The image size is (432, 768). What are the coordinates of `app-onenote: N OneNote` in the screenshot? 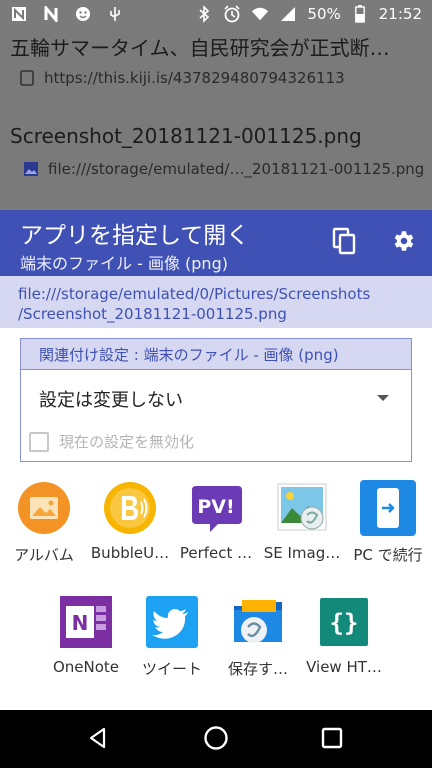 It's located at (86, 635).